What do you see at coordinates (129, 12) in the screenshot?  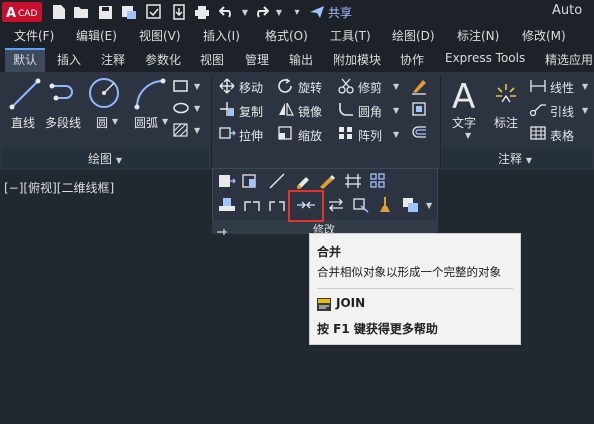 I see `save-as-icon` at bounding box center [129, 12].